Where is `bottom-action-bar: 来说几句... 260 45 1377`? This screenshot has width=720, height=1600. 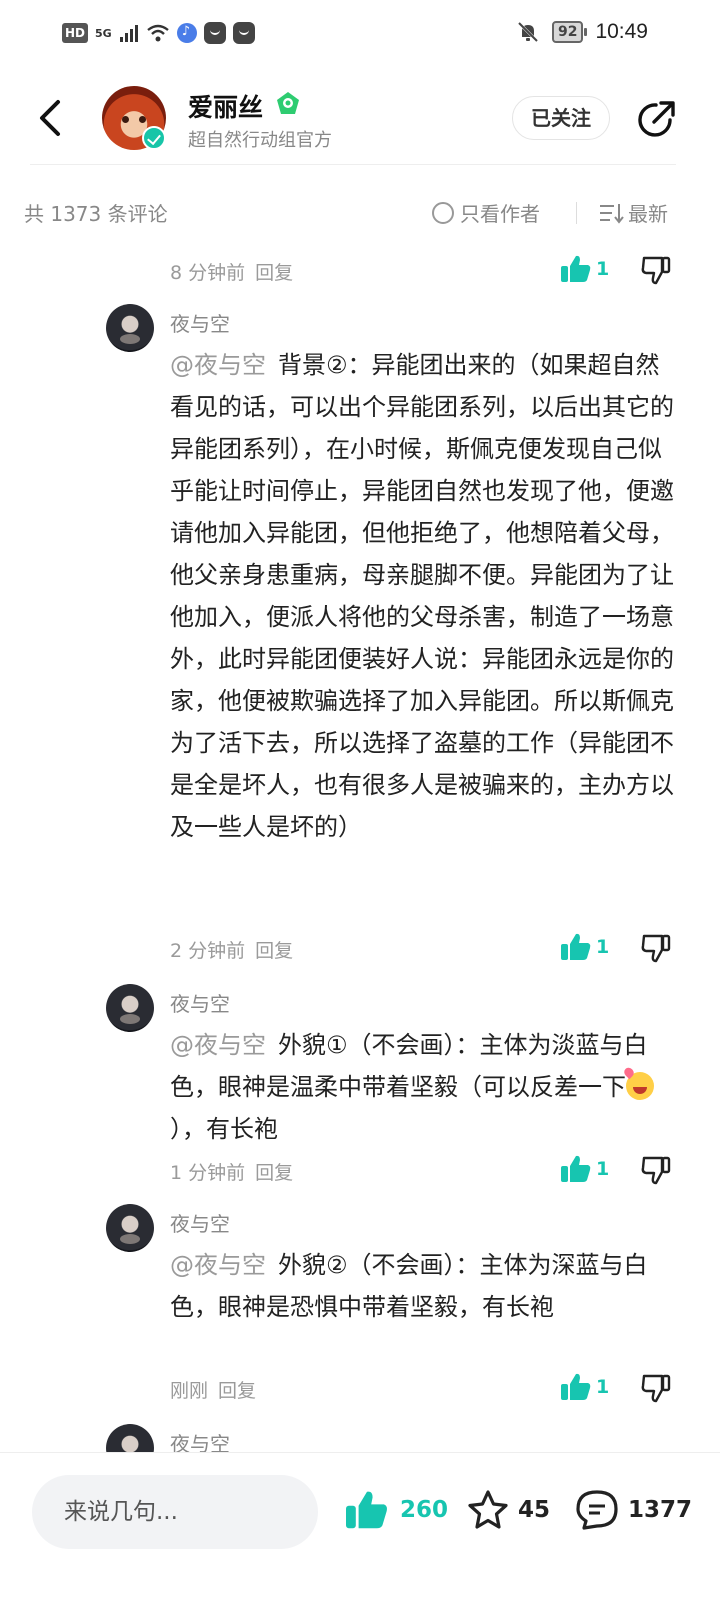
bottom-action-bar: 来说几句... 260 45 1377 is located at coordinates (360, 1526).